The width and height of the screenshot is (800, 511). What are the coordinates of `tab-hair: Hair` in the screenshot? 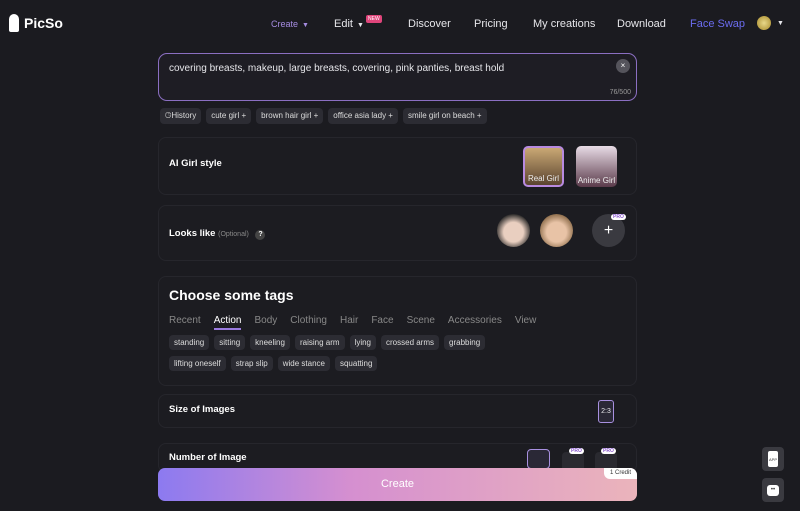 It's located at (349, 322).